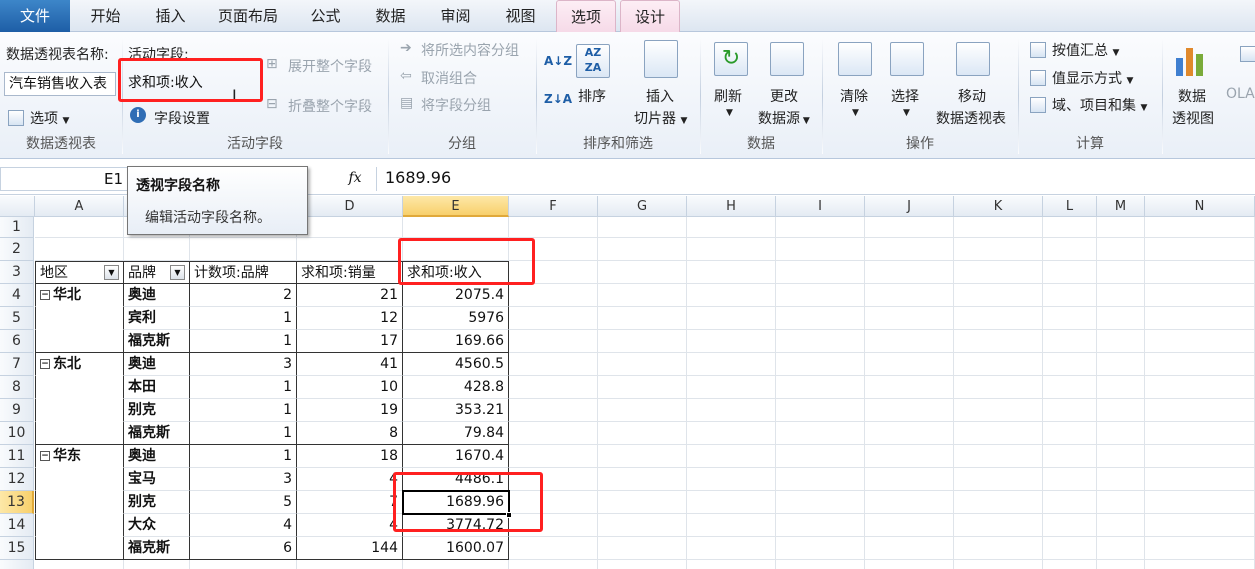 This screenshot has height=569, width=1255. What do you see at coordinates (456, 272) in the screenshot?
I see `pivot-header-income: 求和项:收入` at bounding box center [456, 272].